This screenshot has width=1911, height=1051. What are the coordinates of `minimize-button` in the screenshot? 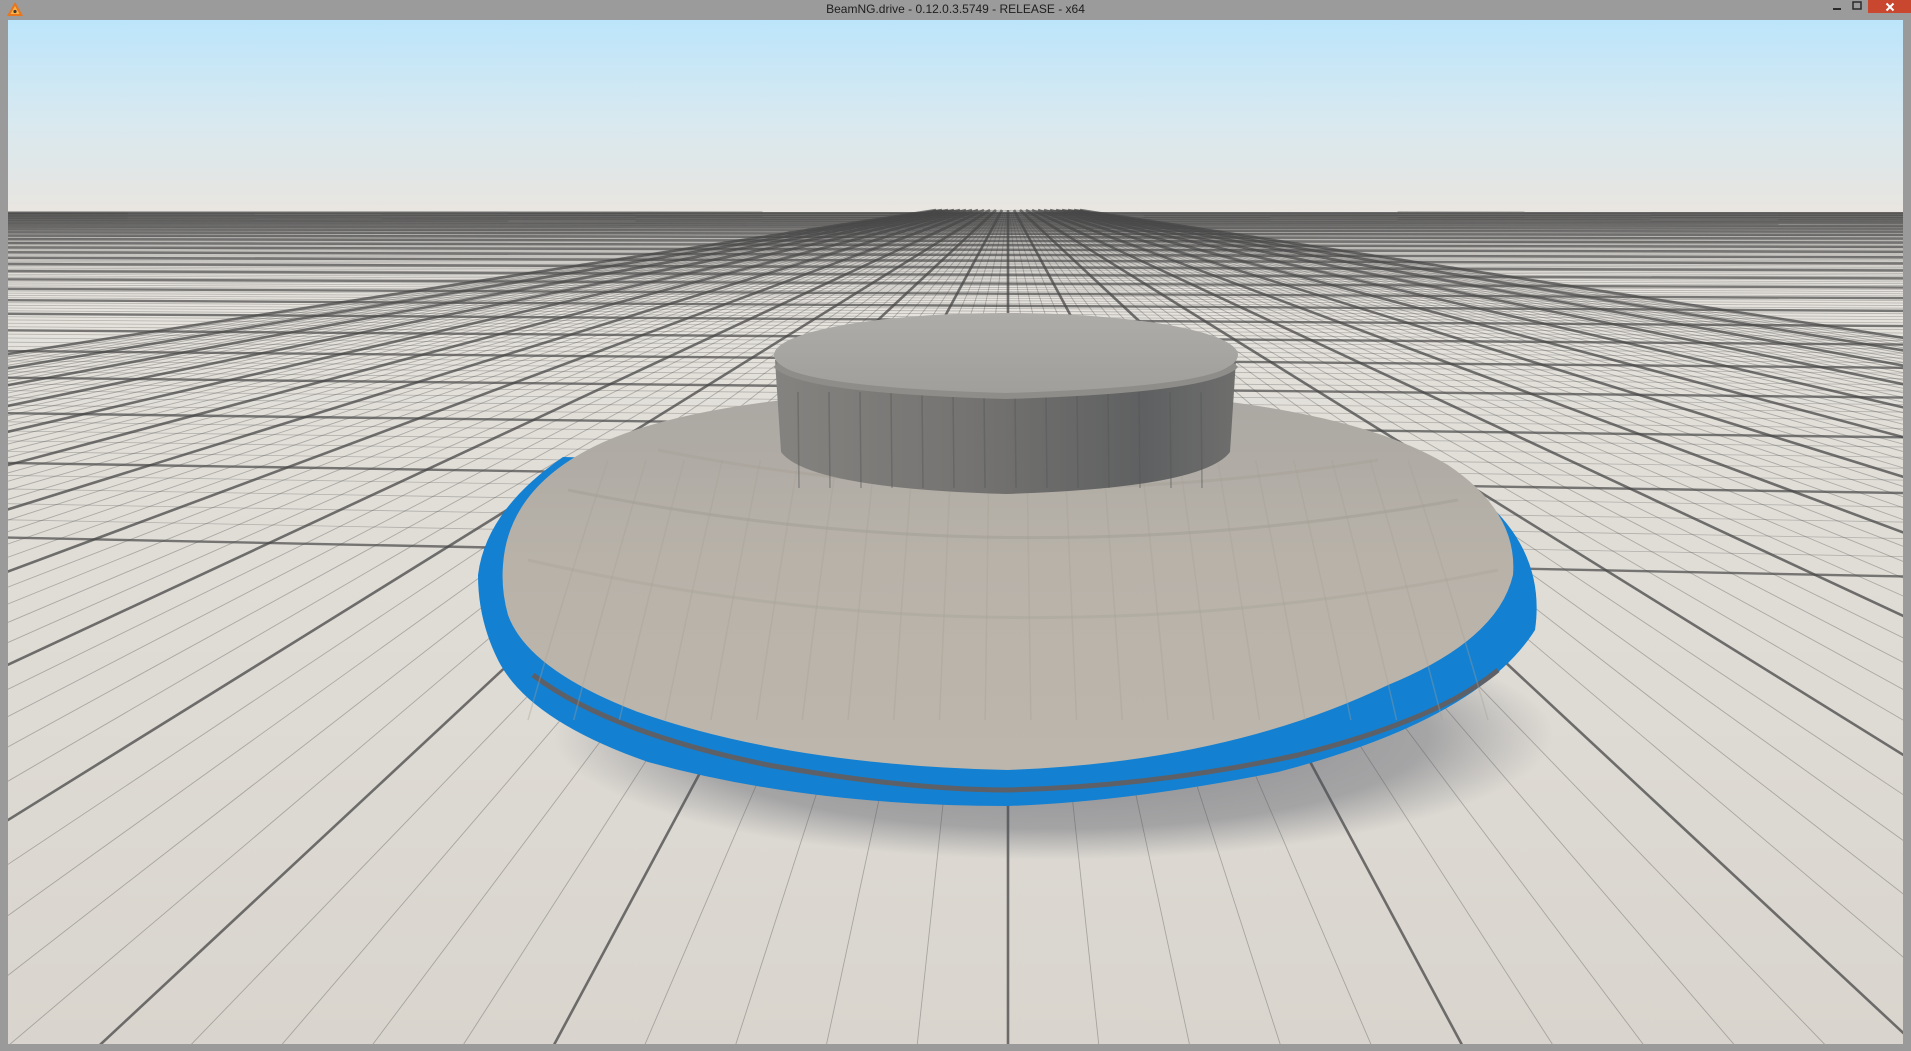 It's located at (1837, 6).